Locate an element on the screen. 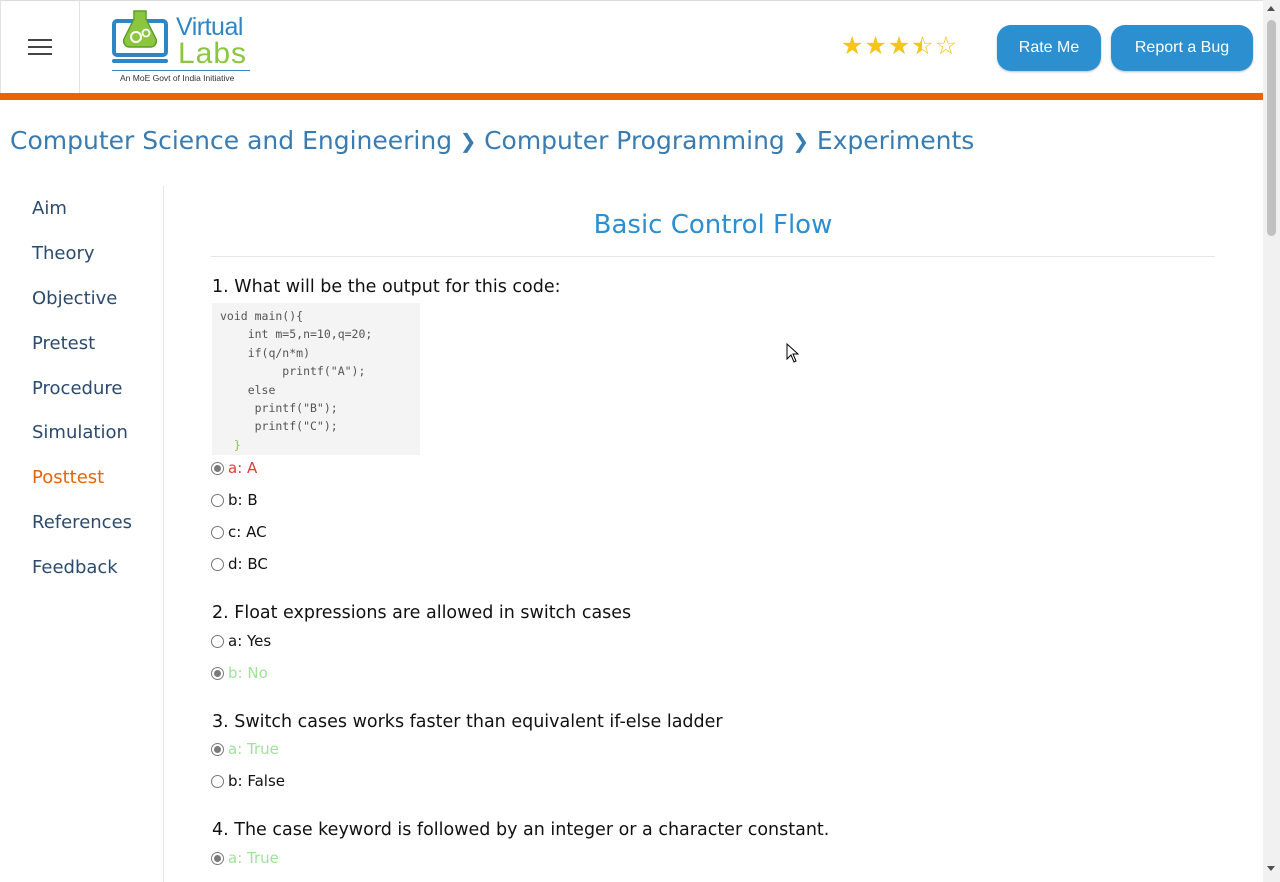 This screenshot has height=882, width=1280. flask-monitor-icon is located at coordinates (140, 36).